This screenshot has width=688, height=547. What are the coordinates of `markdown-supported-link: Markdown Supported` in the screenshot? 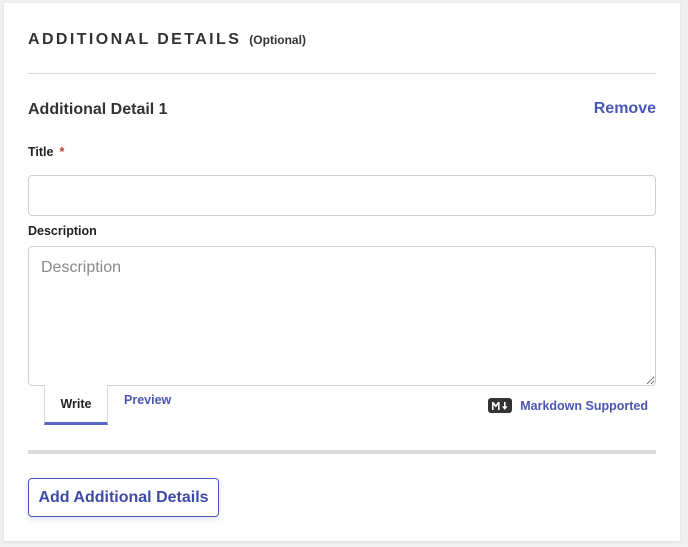 It's located at (568, 405).